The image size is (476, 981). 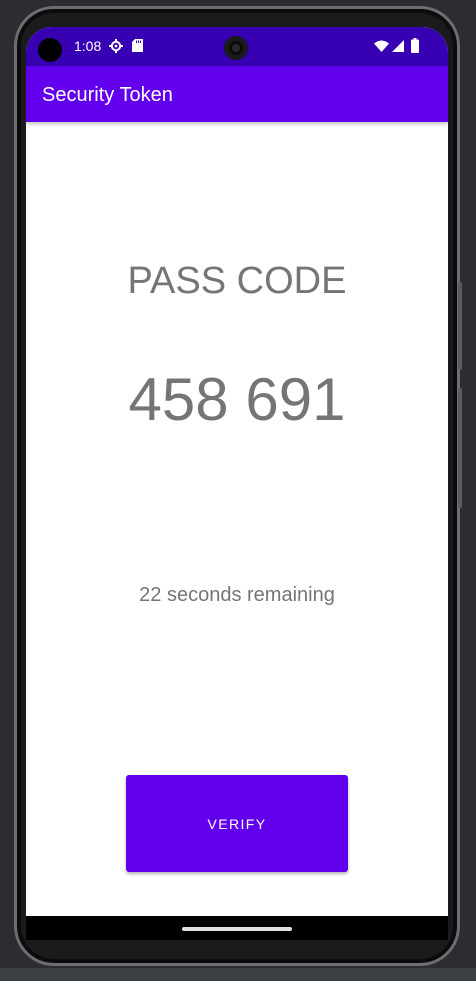 I want to click on navigation-bar, so click(x=237, y=928).